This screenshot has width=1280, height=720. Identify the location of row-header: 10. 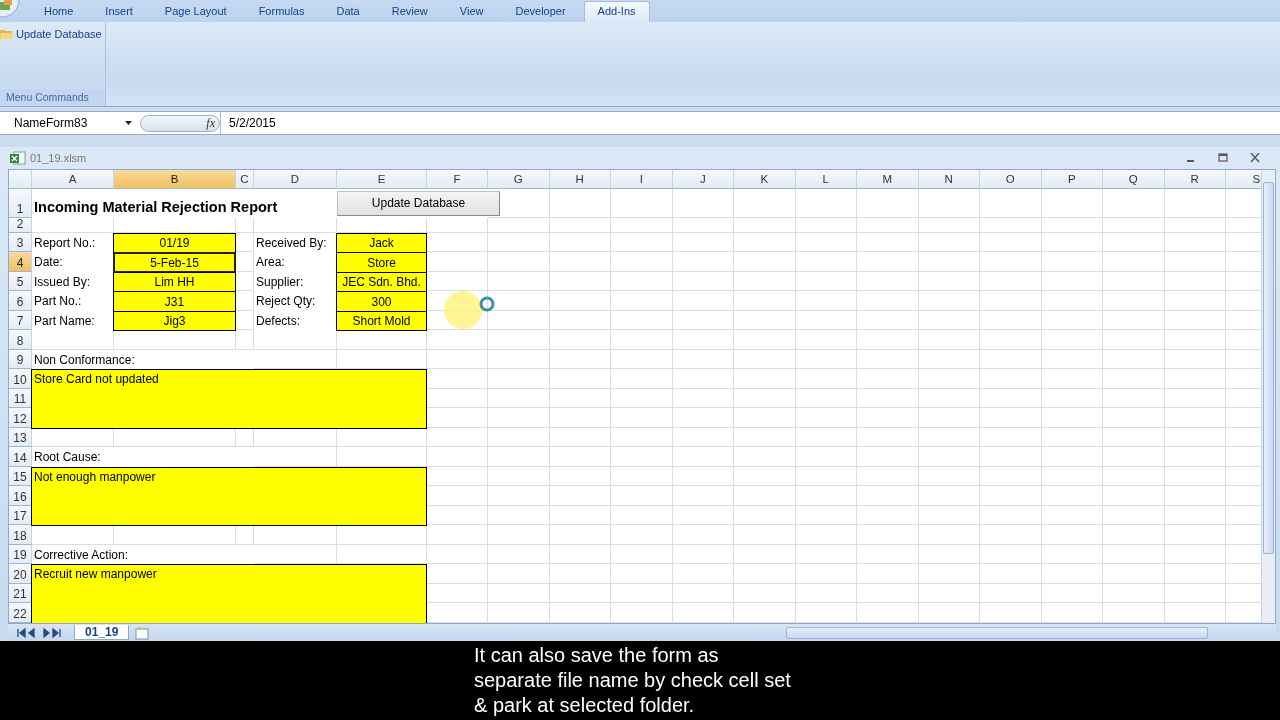
(20, 379).